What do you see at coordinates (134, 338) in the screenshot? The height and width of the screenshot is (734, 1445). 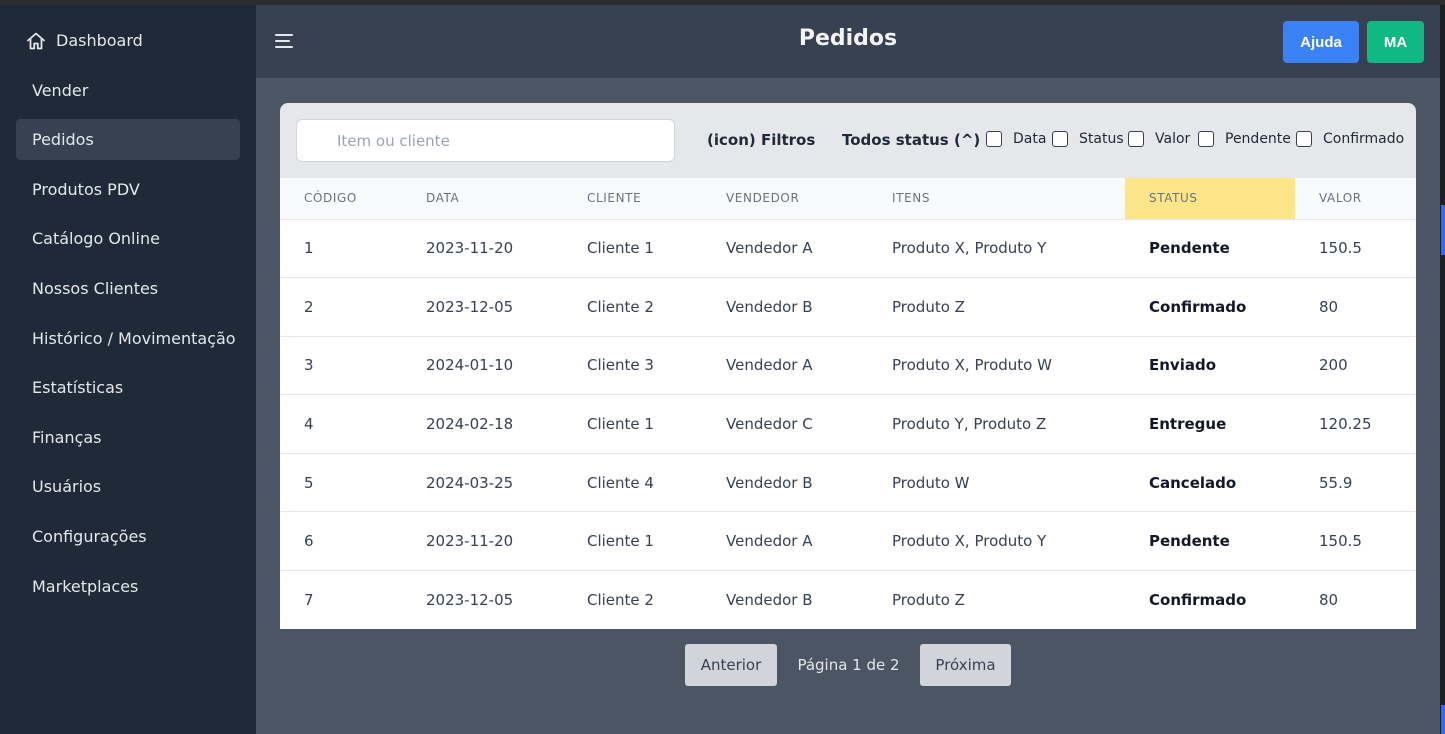 I see `sidebar-item-label: Histórico / Movimentação` at bounding box center [134, 338].